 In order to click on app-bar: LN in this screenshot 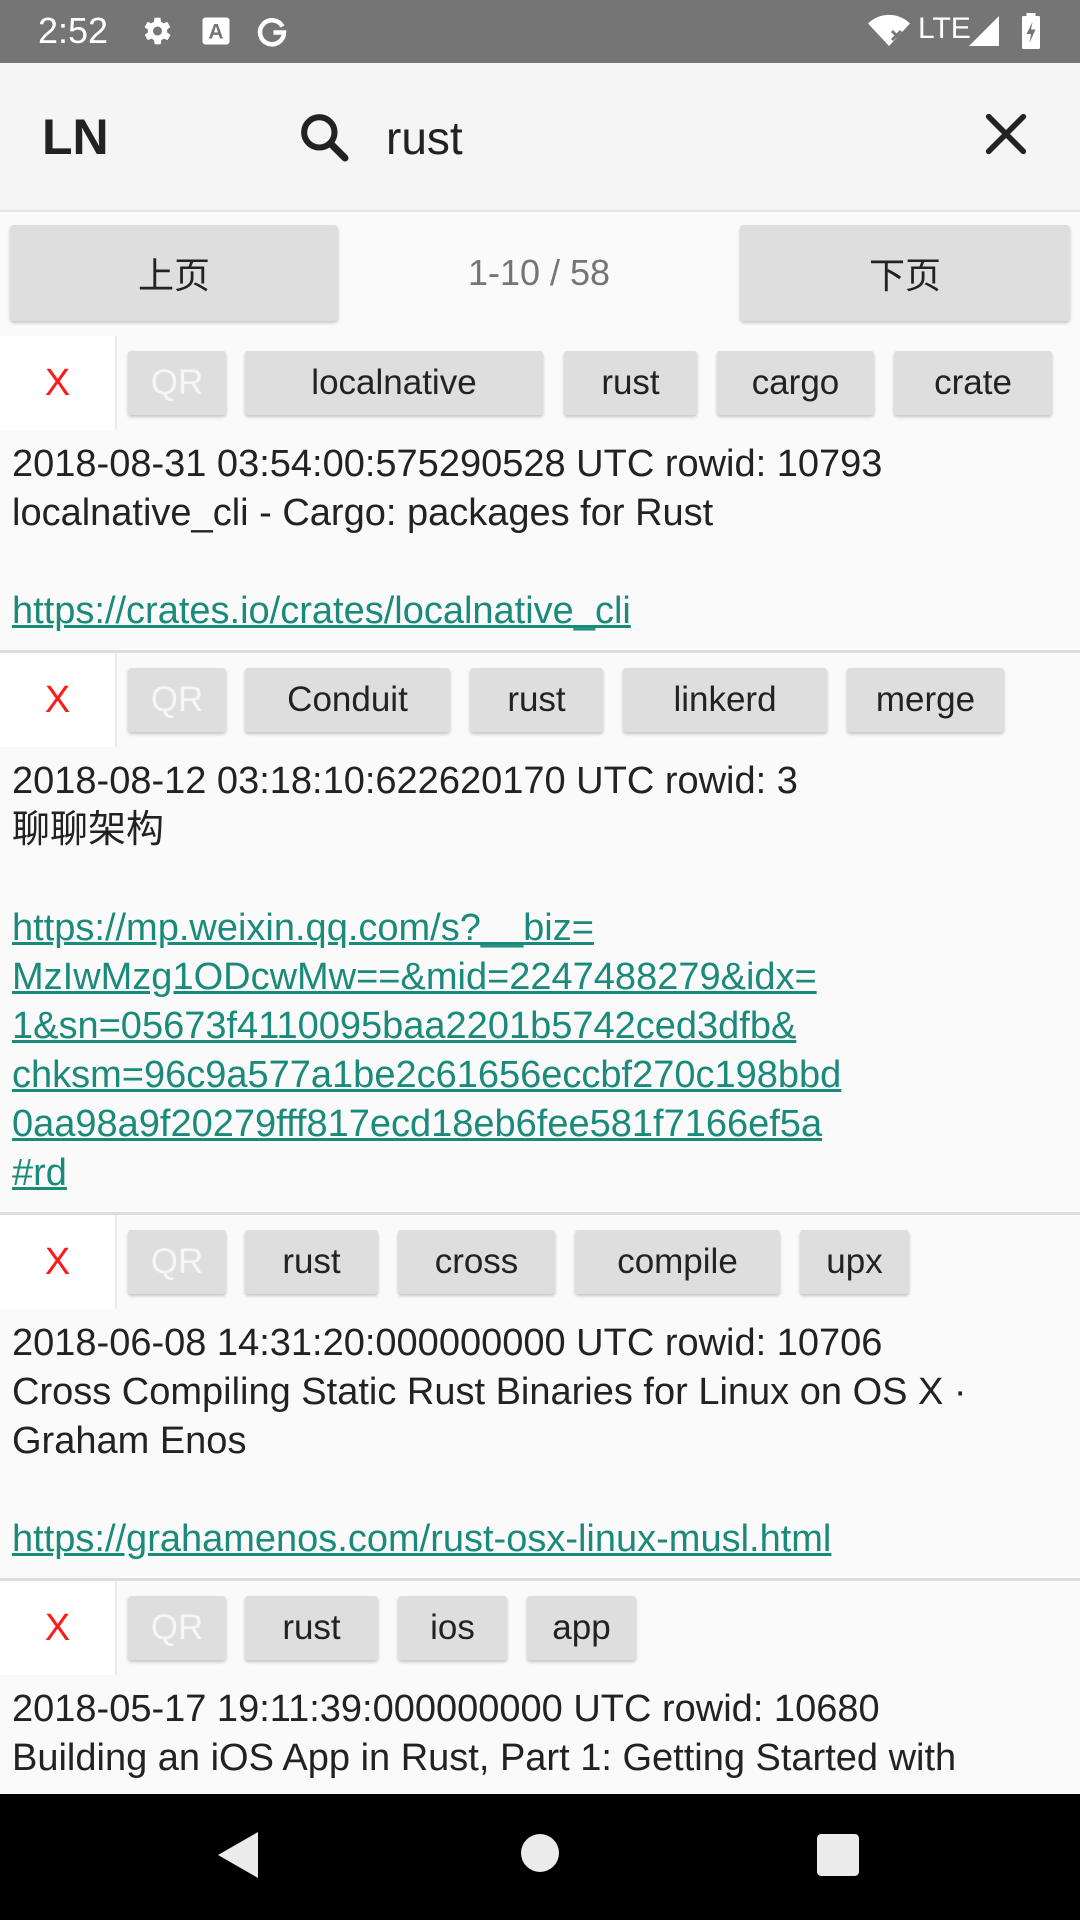, I will do `click(540, 137)`.